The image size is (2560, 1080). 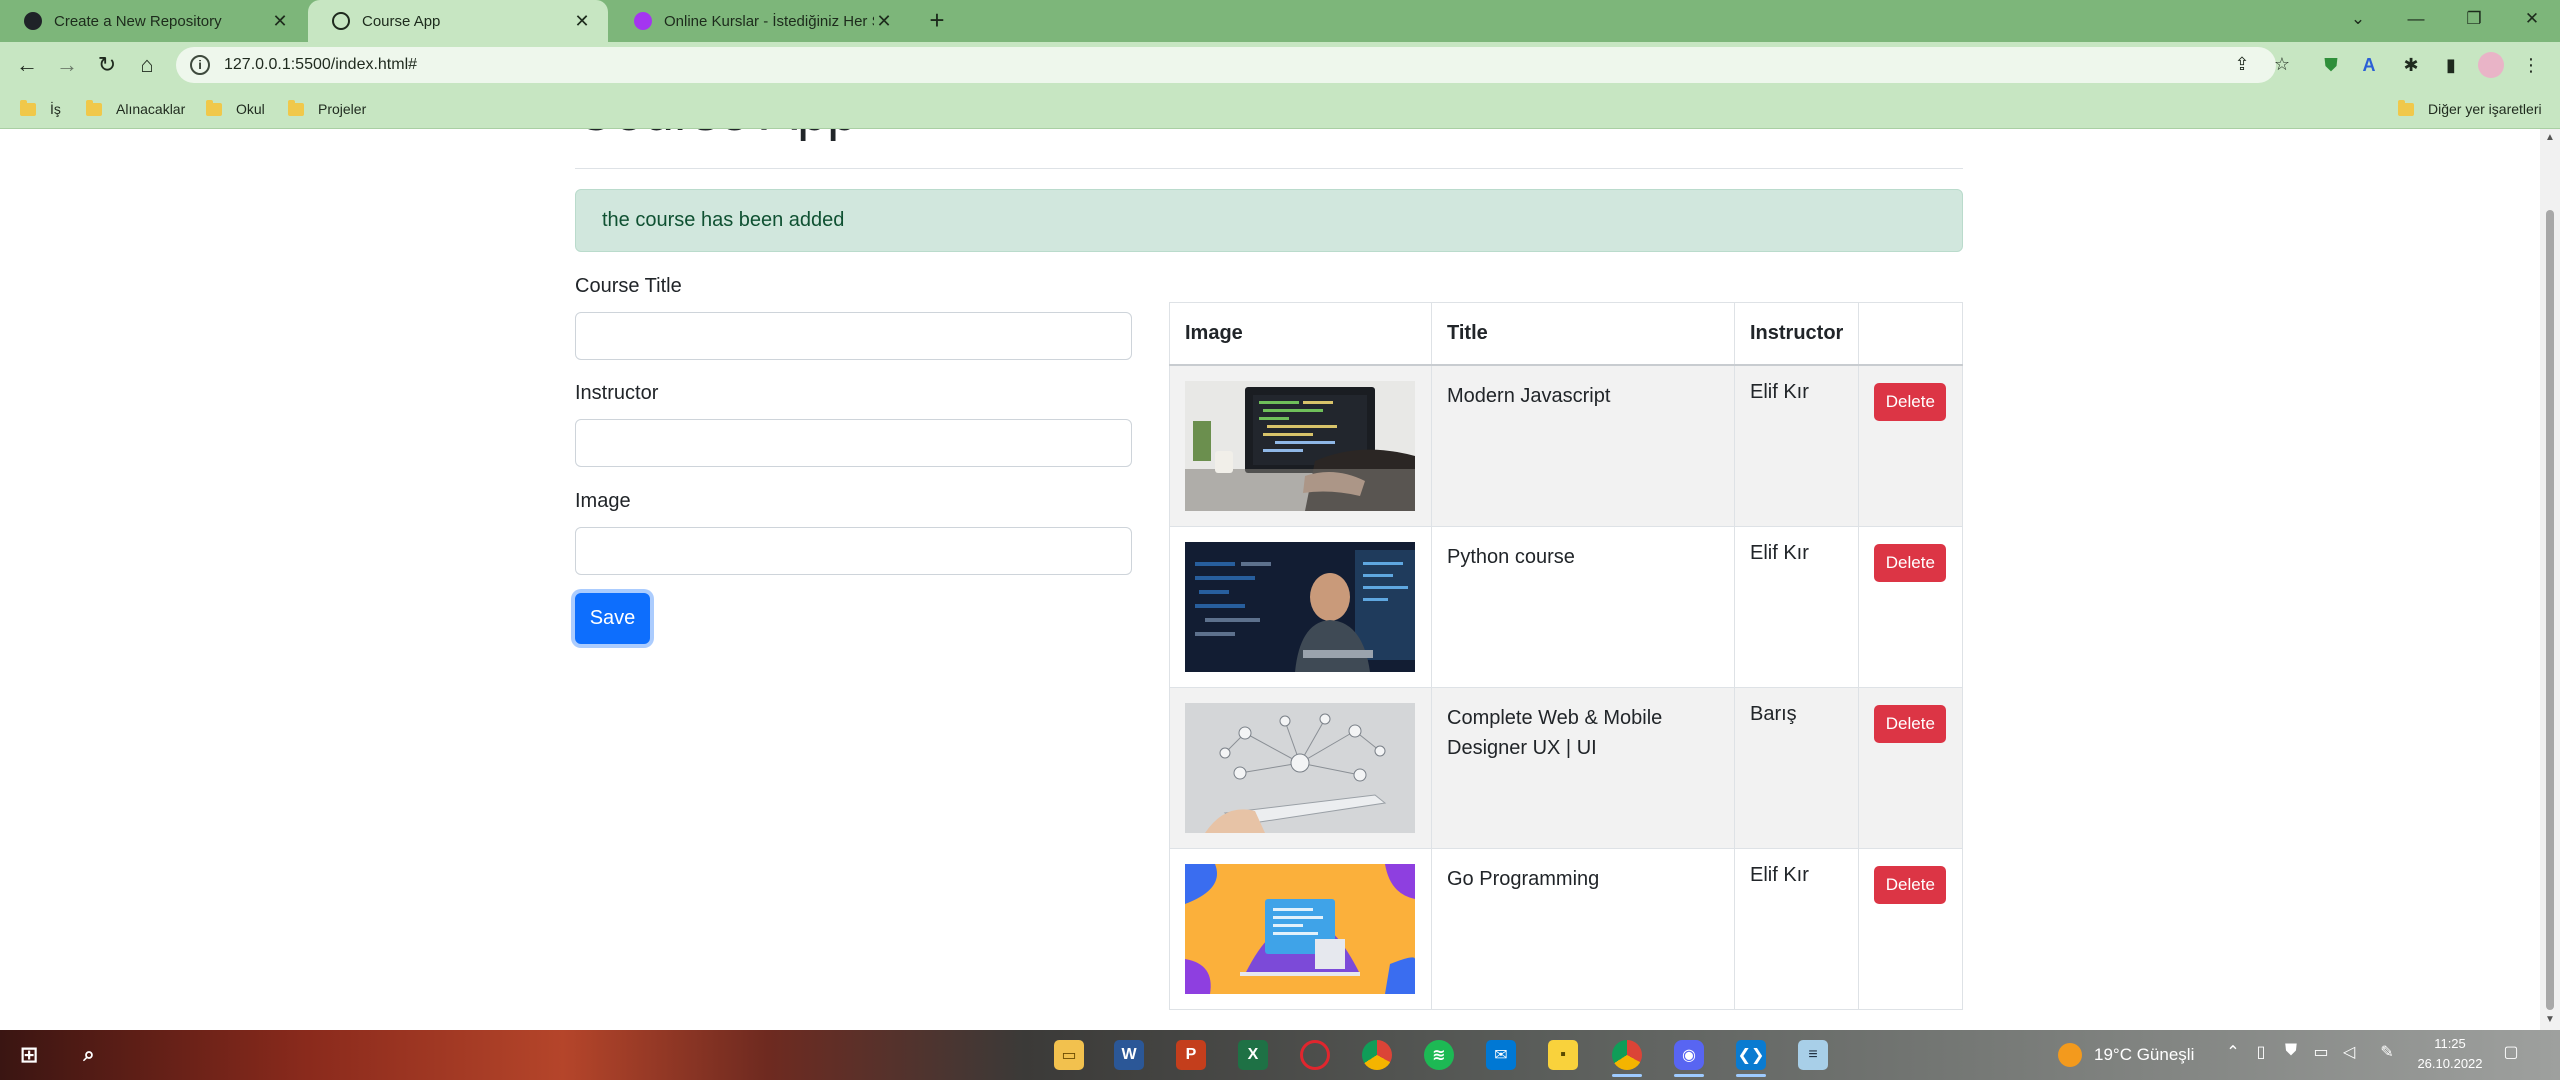 What do you see at coordinates (1226, 65) in the screenshot?
I see `address-bar: i 127.0.0.1:5500/index.html#` at bounding box center [1226, 65].